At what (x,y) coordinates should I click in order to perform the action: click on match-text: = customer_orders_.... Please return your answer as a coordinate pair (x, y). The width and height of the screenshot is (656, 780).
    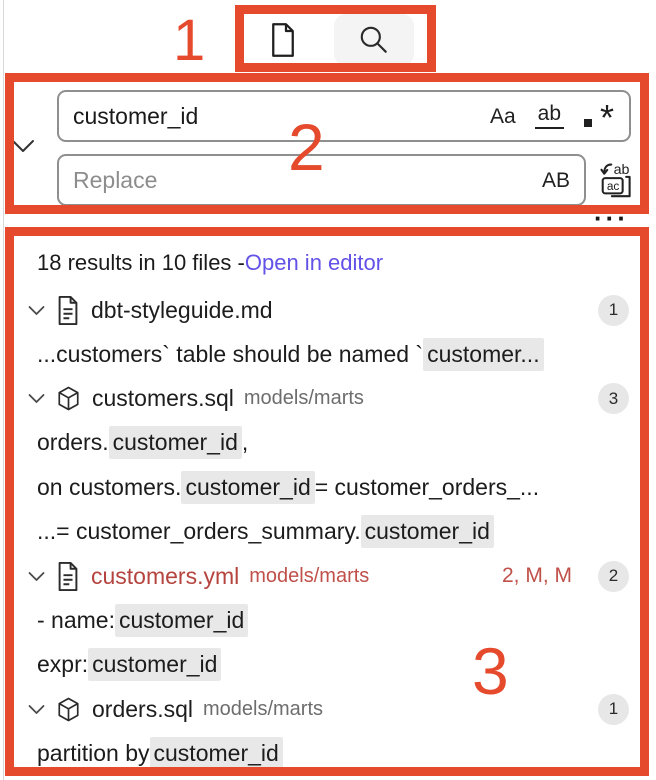
    Looking at the image, I should click on (427, 486).